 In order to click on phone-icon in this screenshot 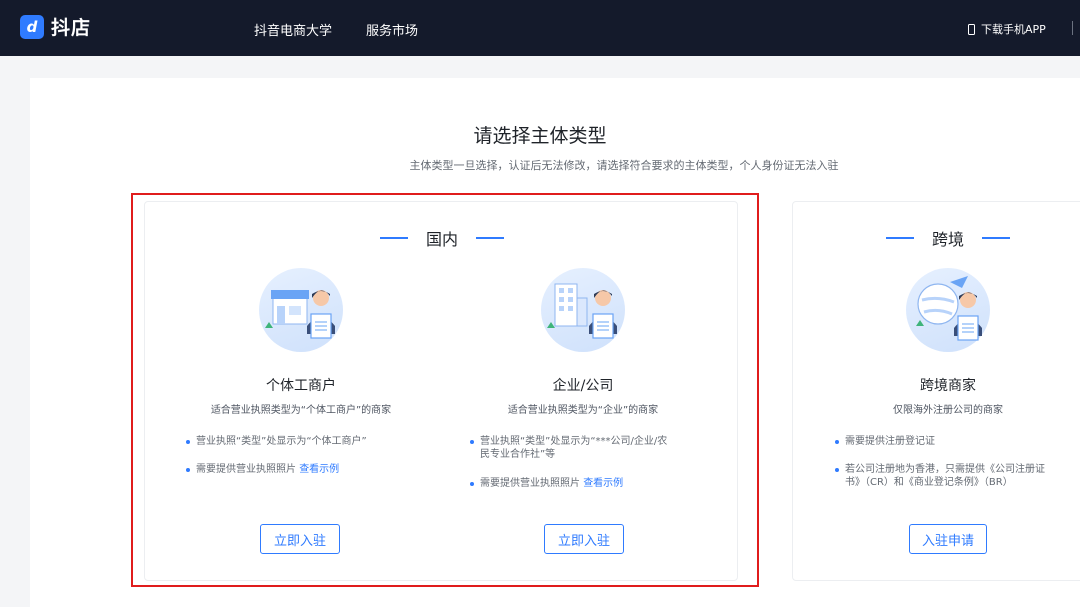, I will do `click(971, 29)`.